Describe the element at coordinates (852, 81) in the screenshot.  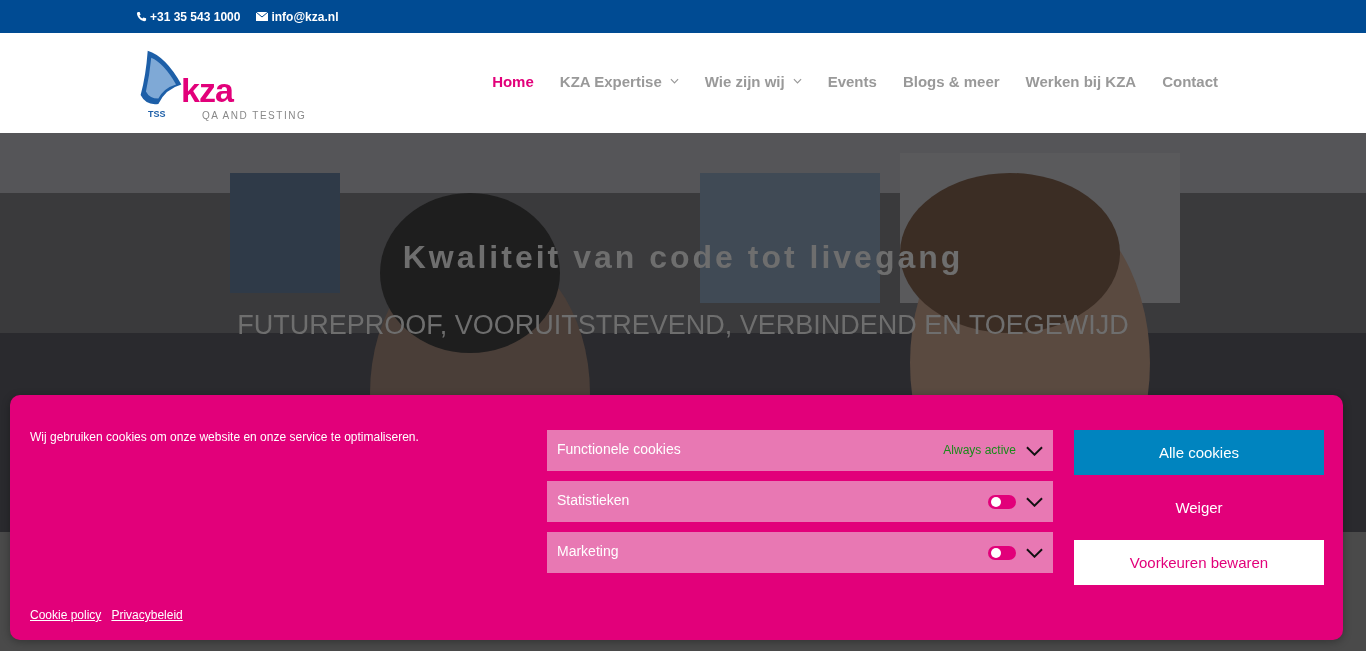
I see `nav-link: Events` at that location.